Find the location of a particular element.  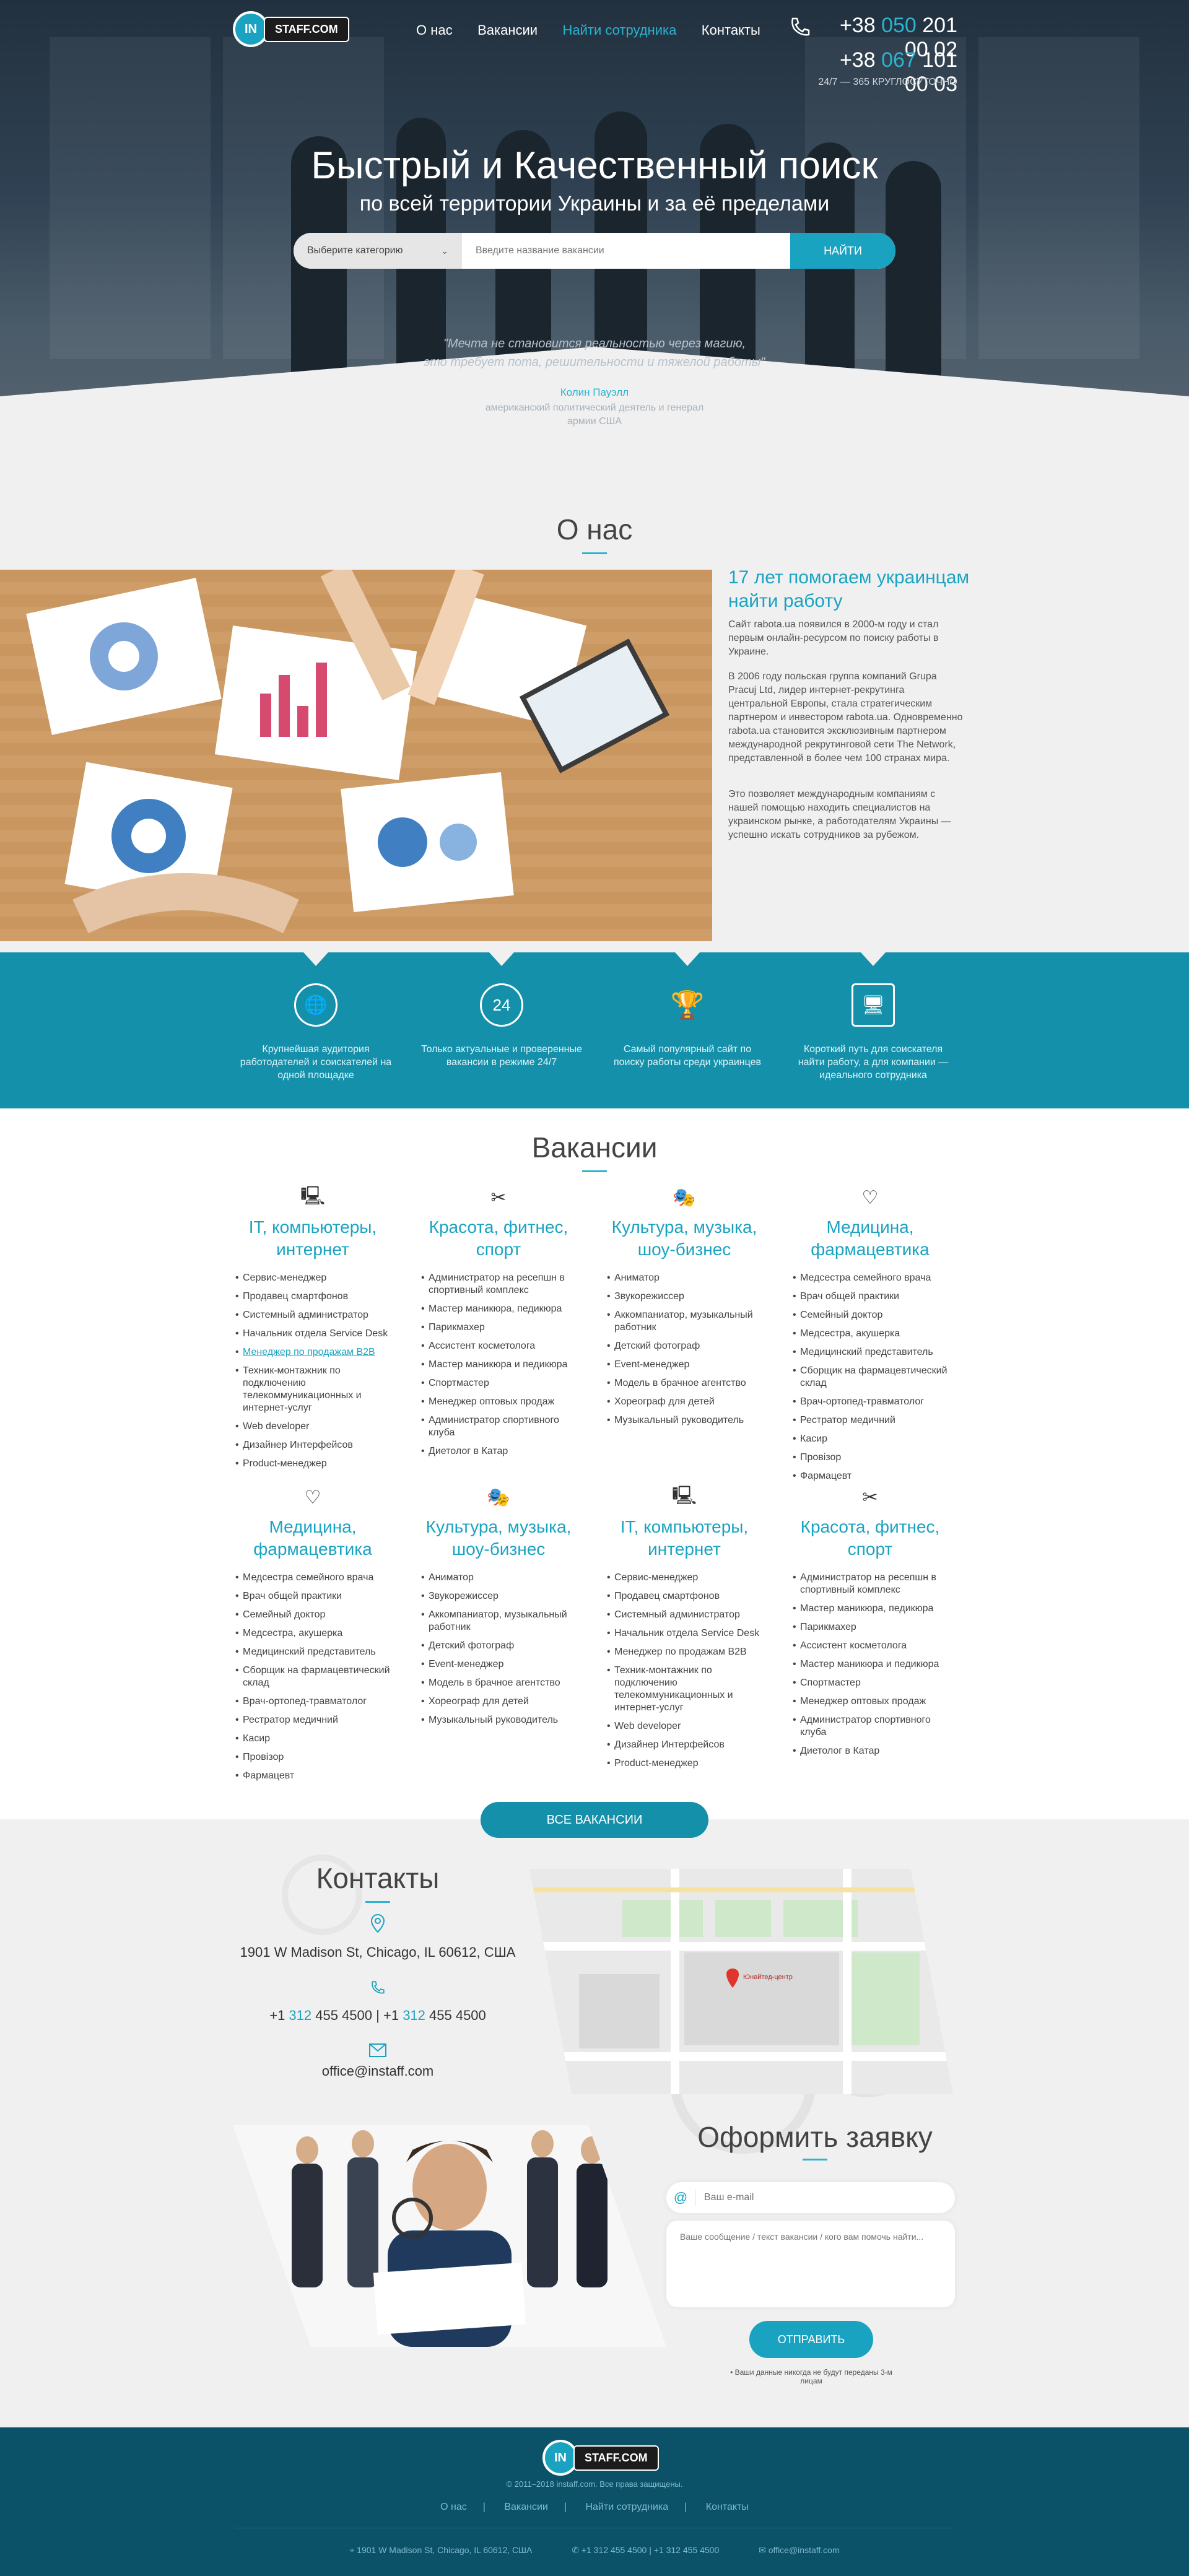

contact-phones: +1 312 455 4500 | +1 312 455 4500 is located at coordinates (377, 2016).